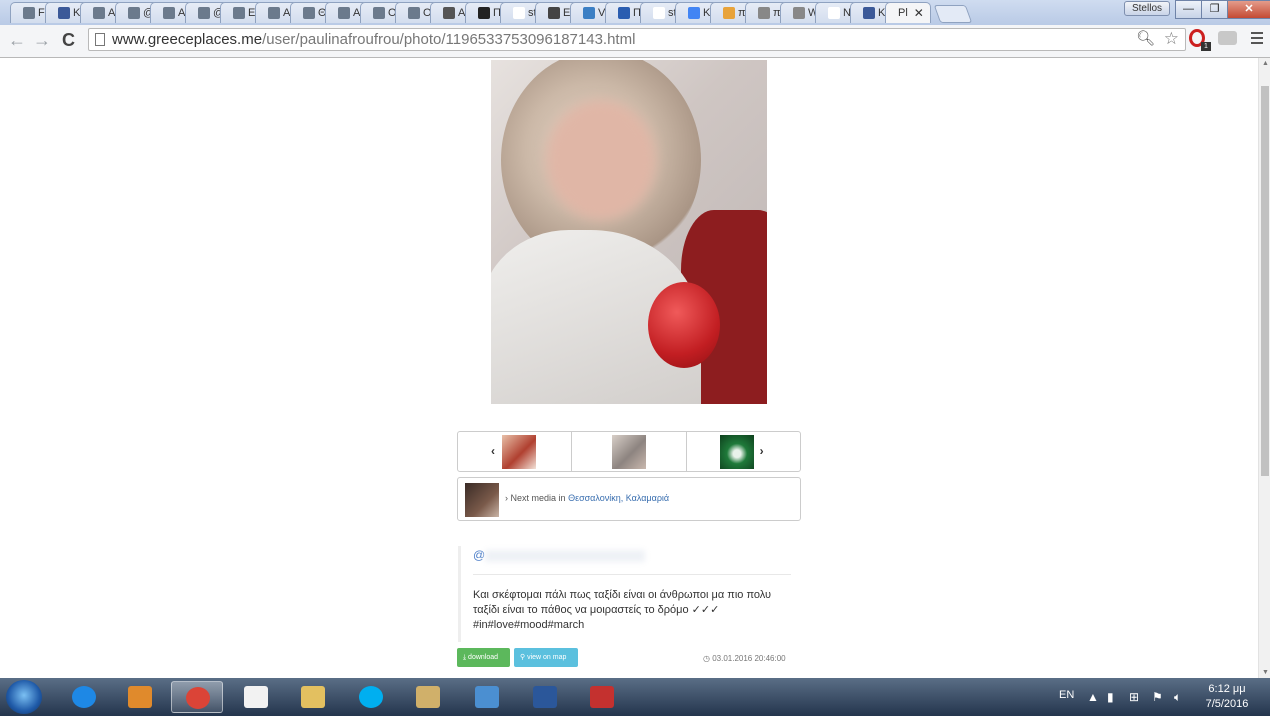 This screenshot has width=1270, height=716. Describe the element at coordinates (1110, 697) in the screenshot. I see `device-icon: ▮` at that location.